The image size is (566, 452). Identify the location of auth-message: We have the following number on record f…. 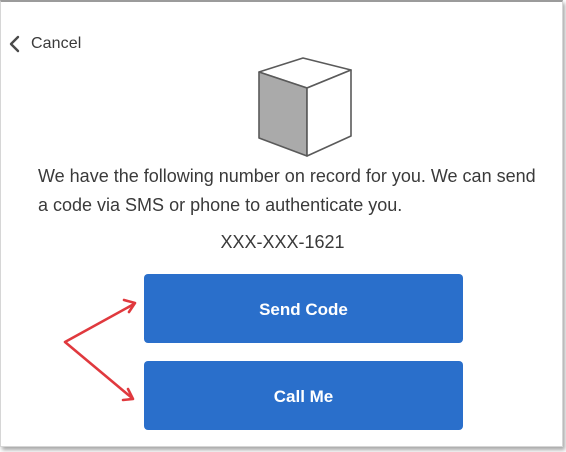
(287, 190).